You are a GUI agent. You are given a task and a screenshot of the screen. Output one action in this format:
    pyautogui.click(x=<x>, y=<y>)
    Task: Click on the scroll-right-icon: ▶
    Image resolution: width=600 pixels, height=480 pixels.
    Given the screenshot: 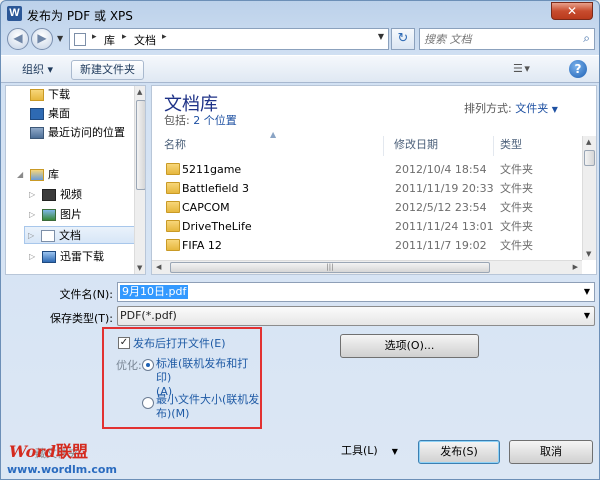 What is the action you would take?
    pyautogui.click(x=575, y=267)
    